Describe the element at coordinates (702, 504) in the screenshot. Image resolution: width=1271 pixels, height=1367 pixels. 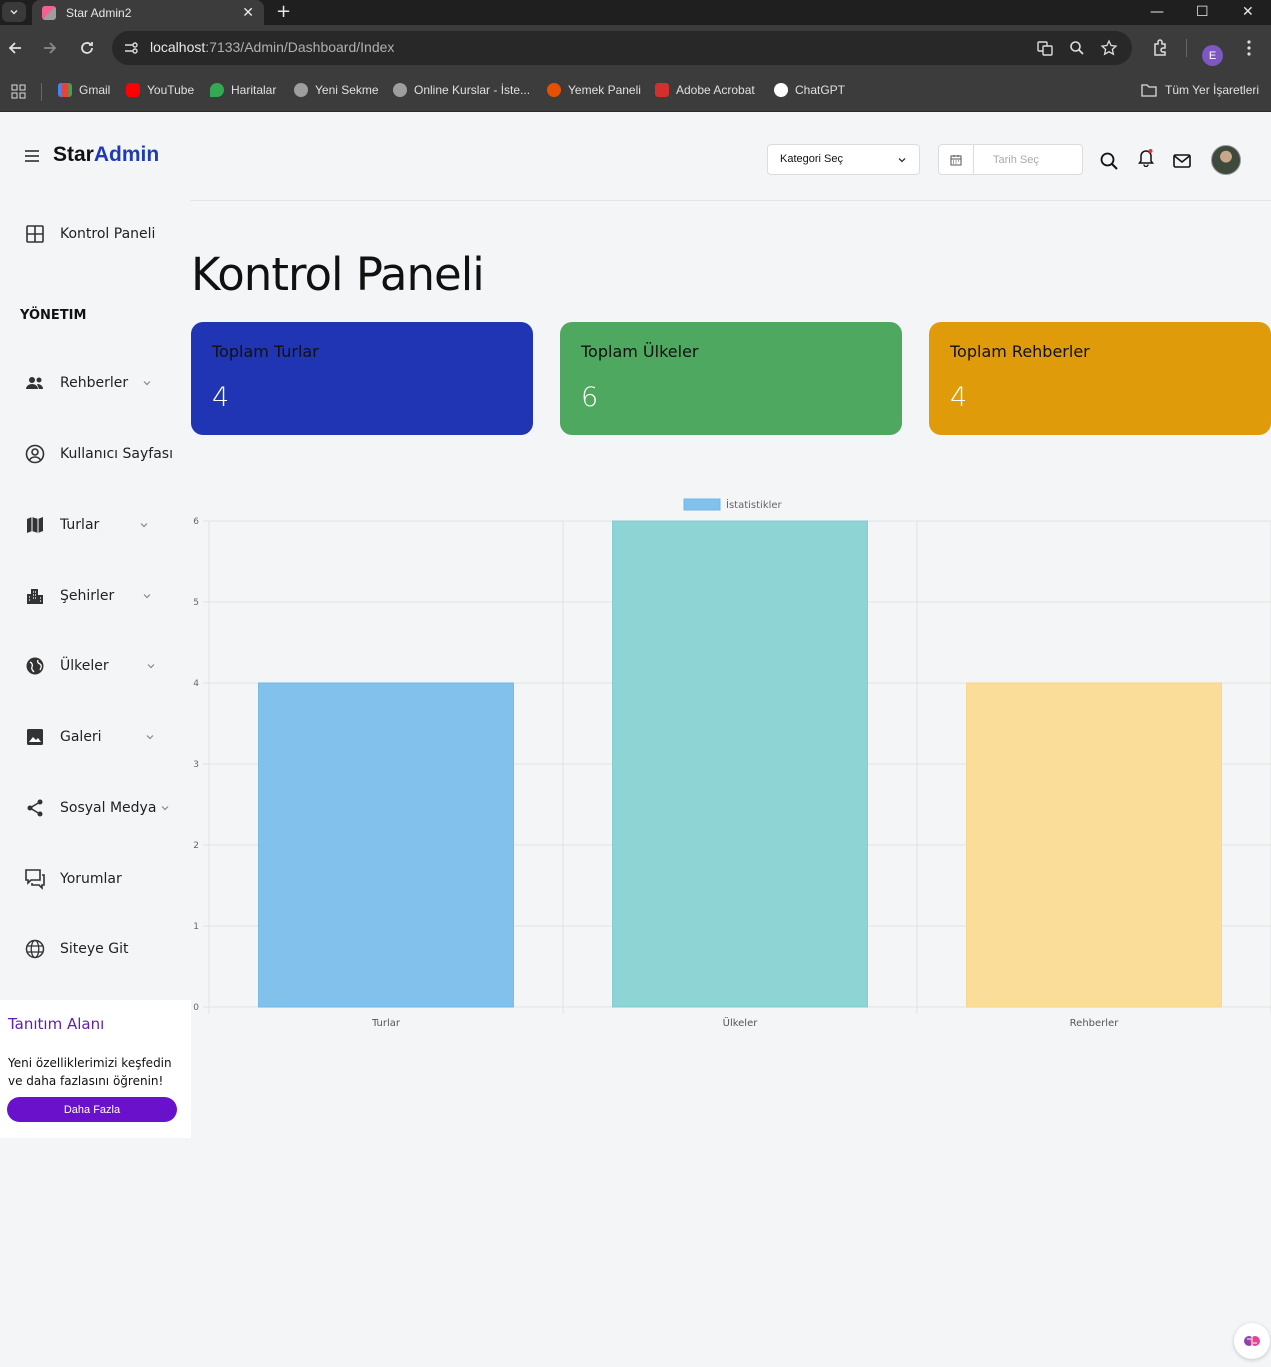
I see `legend-swatch` at that location.